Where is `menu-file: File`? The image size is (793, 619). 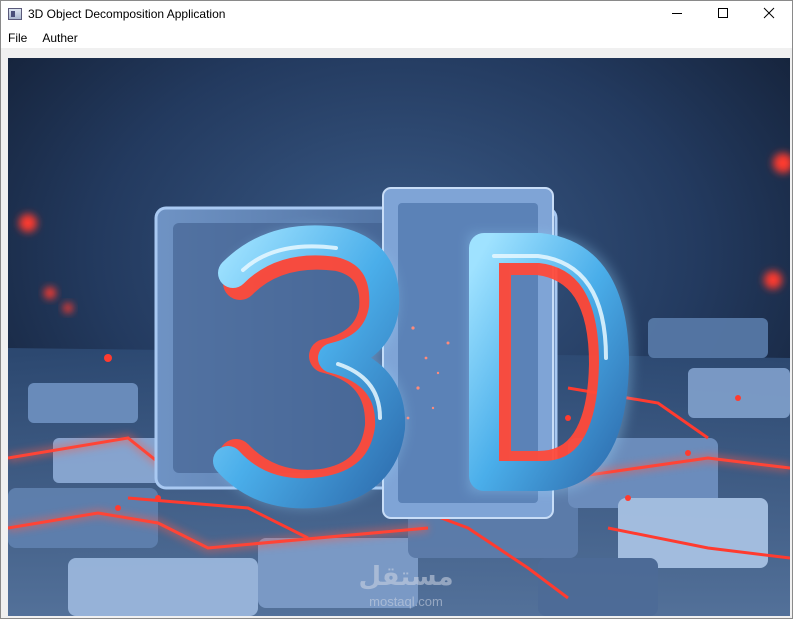 menu-file: File is located at coordinates (18, 38).